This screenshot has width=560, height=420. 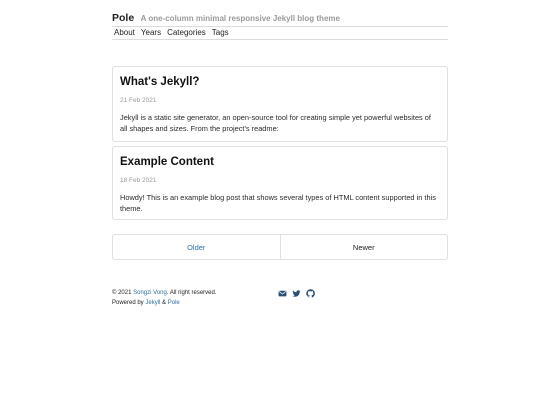 What do you see at coordinates (186, 33) in the screenshot?
I see `nav-item-categories: Categories` at bounding box center [186, 33].